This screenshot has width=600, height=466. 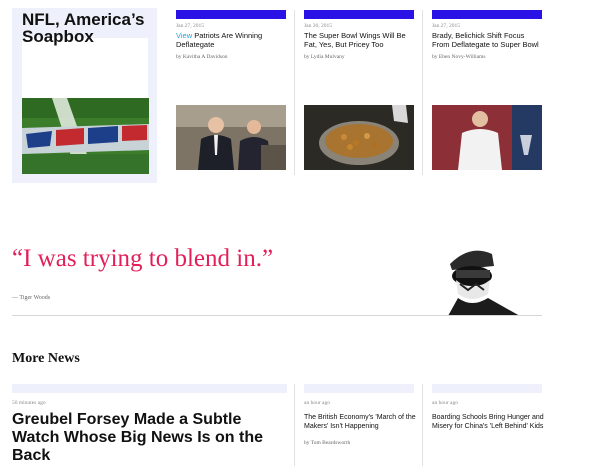 I want to click on card-byline: by Eben Novy-Williams, so click(x=459, y=57).